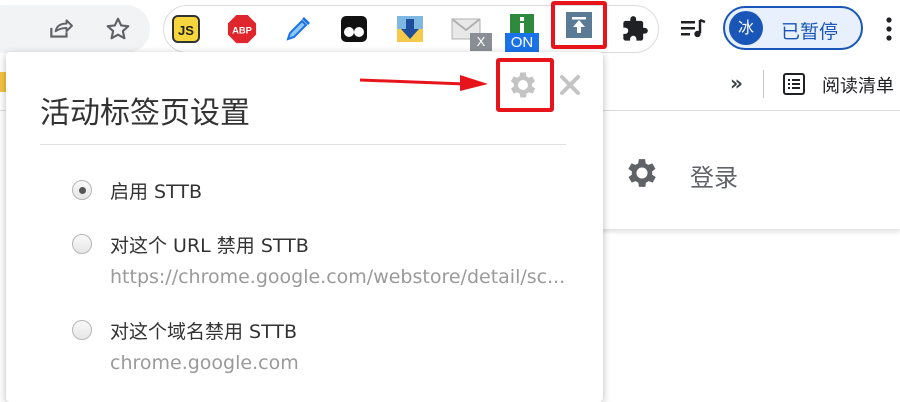 The width and height of the screenshot is (900, 402). What do you see at coordinates (570, 85) in the screenshot?
I see `close-icon` at bounding box center [570, 85].